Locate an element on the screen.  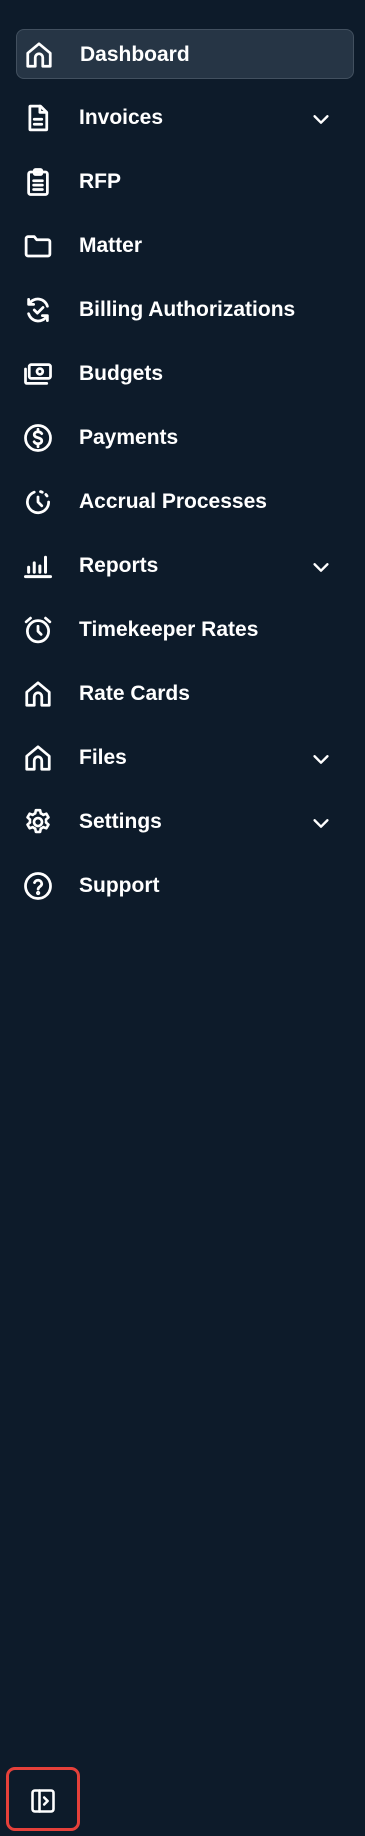
sidebar-item-label: RFP is located at coordinates (100, 181).